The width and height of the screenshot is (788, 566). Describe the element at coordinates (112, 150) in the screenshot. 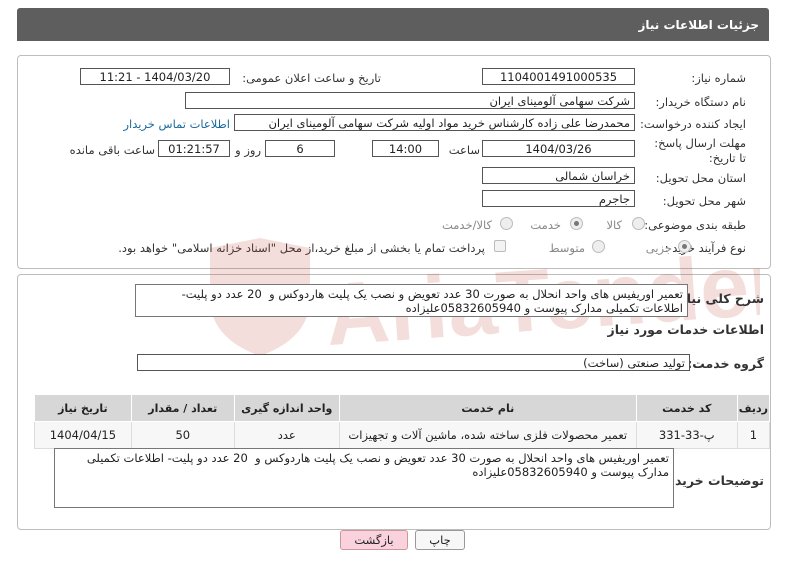

I see `remaining-label: ساعت باقی مانده` at that location.